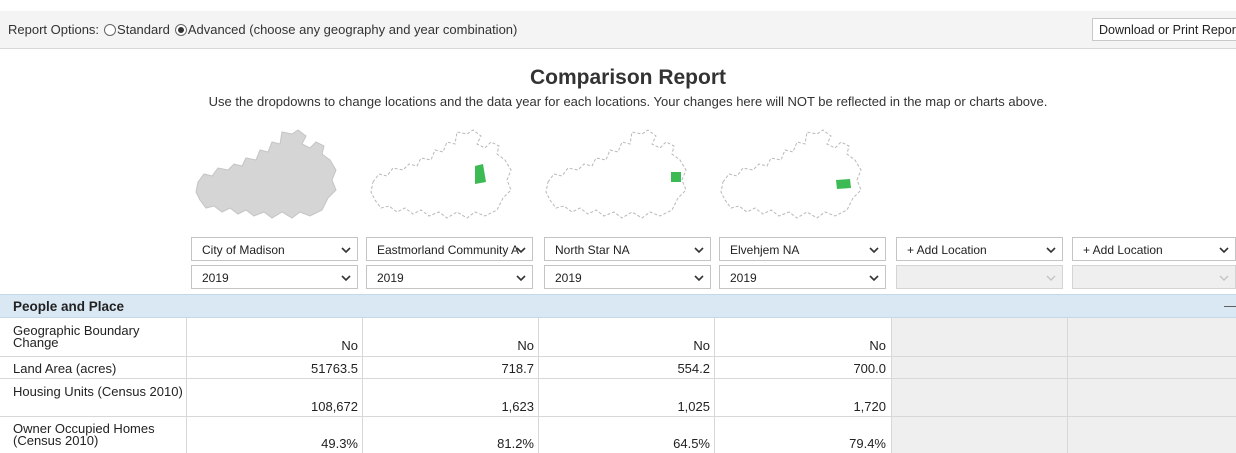  What do you see at coordinates (54, 29) in the screenshot?
I see `report-options-label: Report Options:` at bounding box center [54, 29].